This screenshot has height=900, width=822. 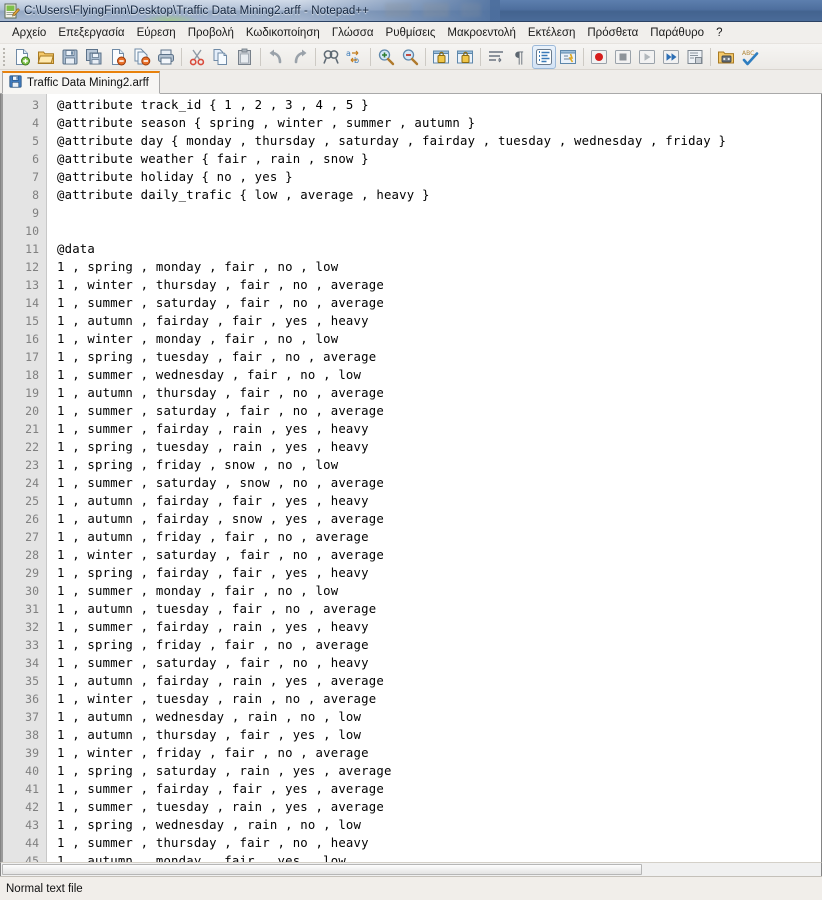 What do you see at coordinates (300, 57) in the screenshot?
I see `redo-icon` at bounding box center [300, 57].